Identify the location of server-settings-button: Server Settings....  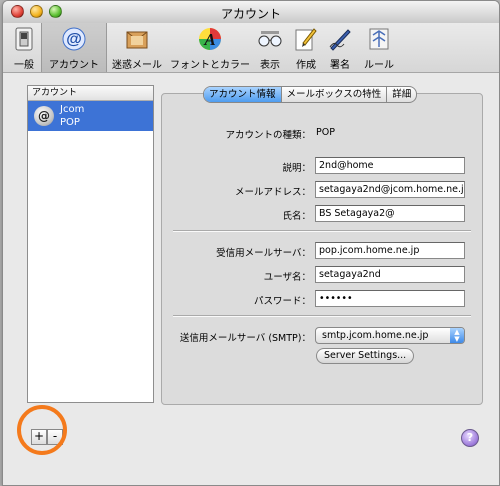
(365, 356).